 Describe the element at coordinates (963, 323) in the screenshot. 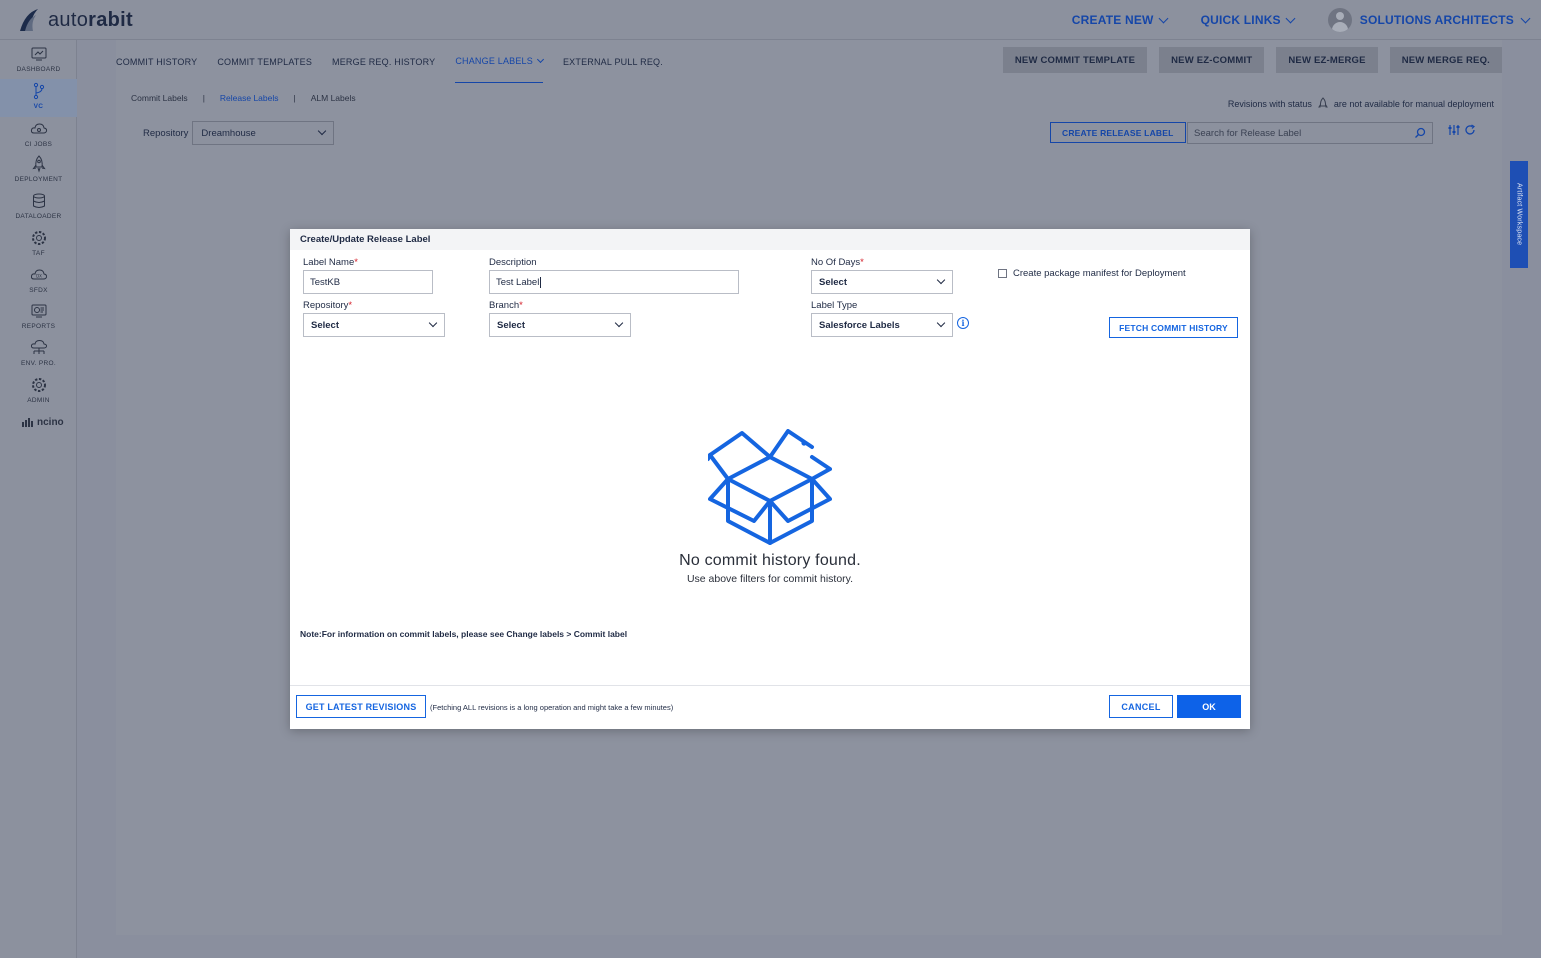

I see `info-icon: i` at that location.